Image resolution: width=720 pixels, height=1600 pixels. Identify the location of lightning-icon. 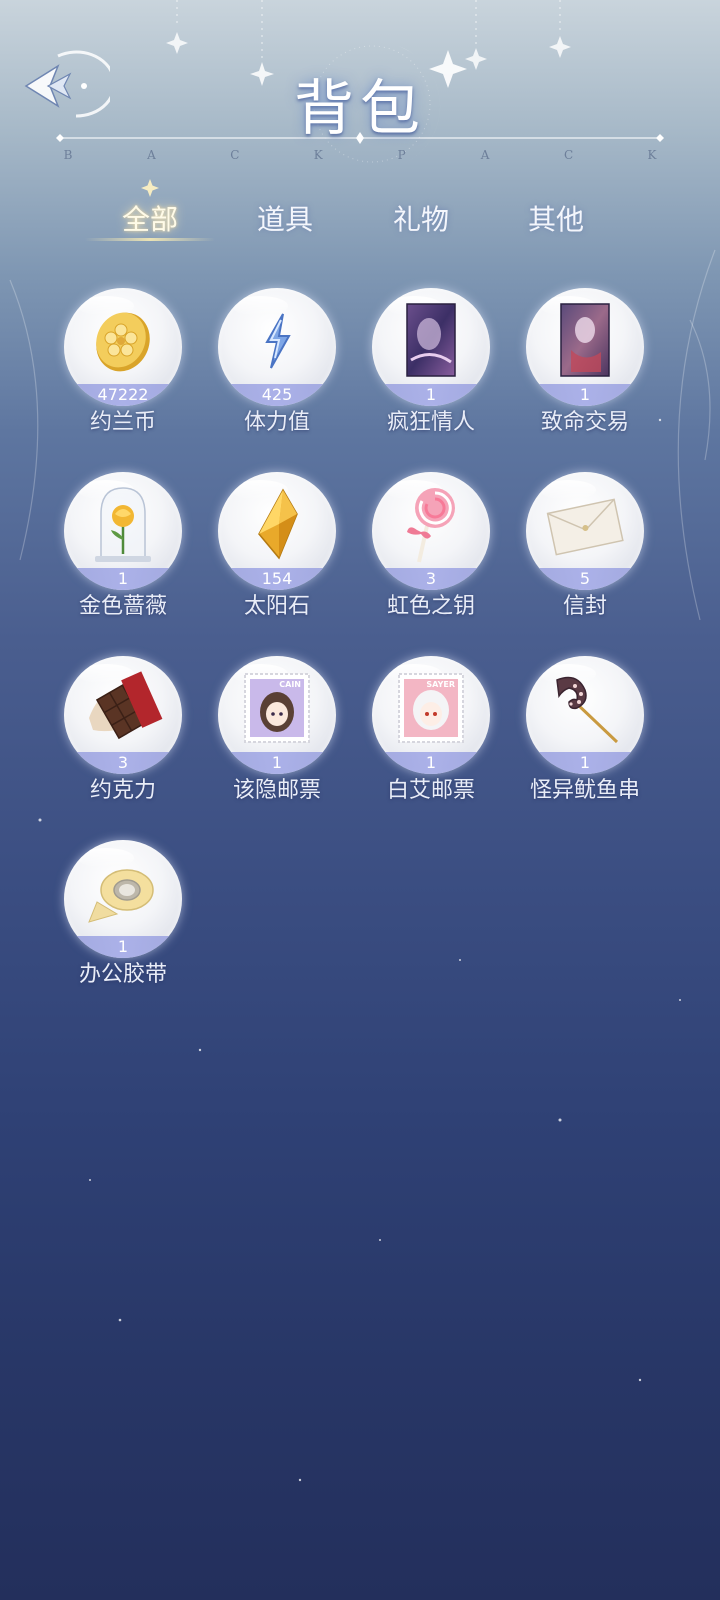
(278, 341).